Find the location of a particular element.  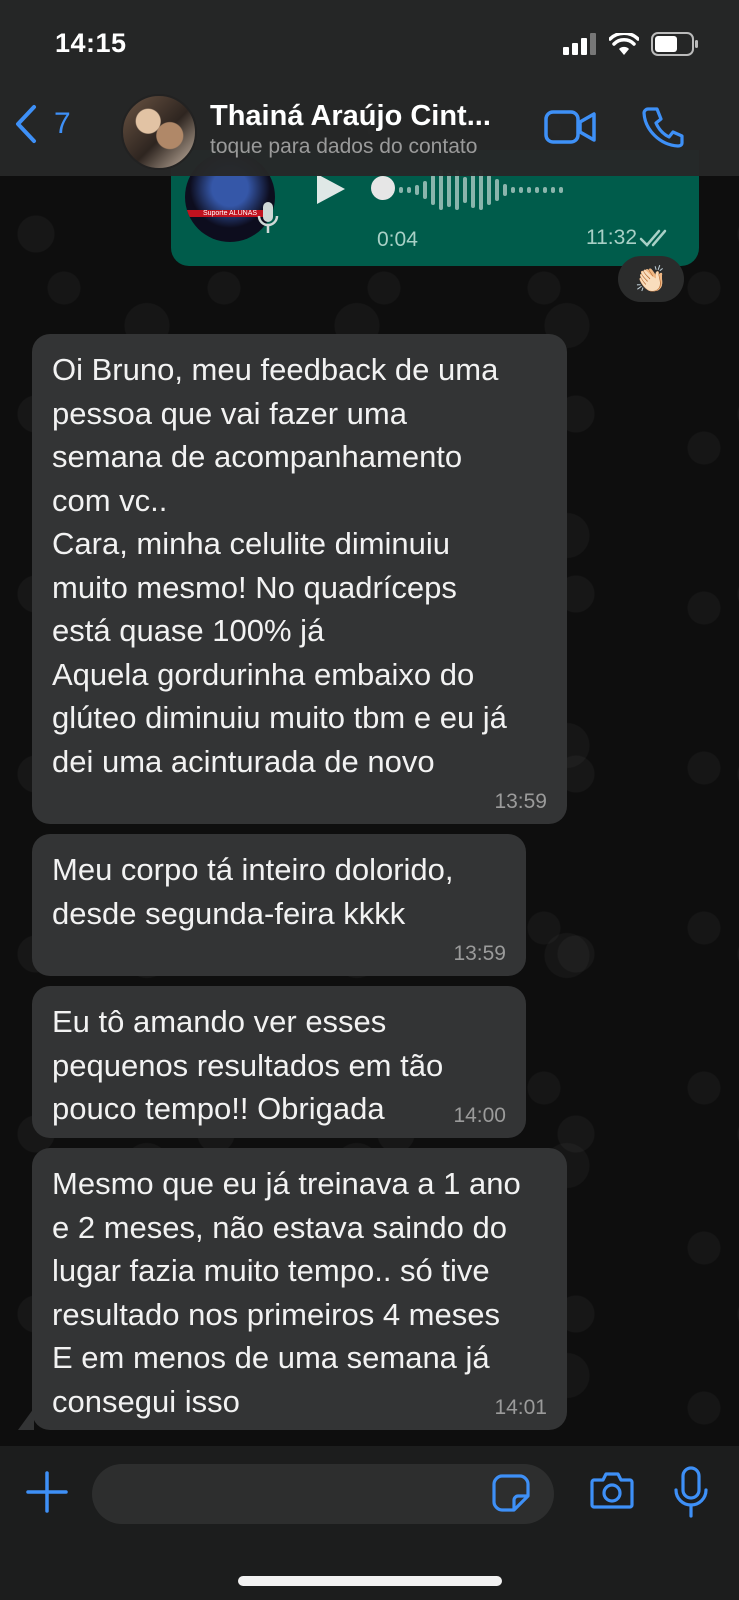

bubble-tail is located at coordinates (26, 1419).